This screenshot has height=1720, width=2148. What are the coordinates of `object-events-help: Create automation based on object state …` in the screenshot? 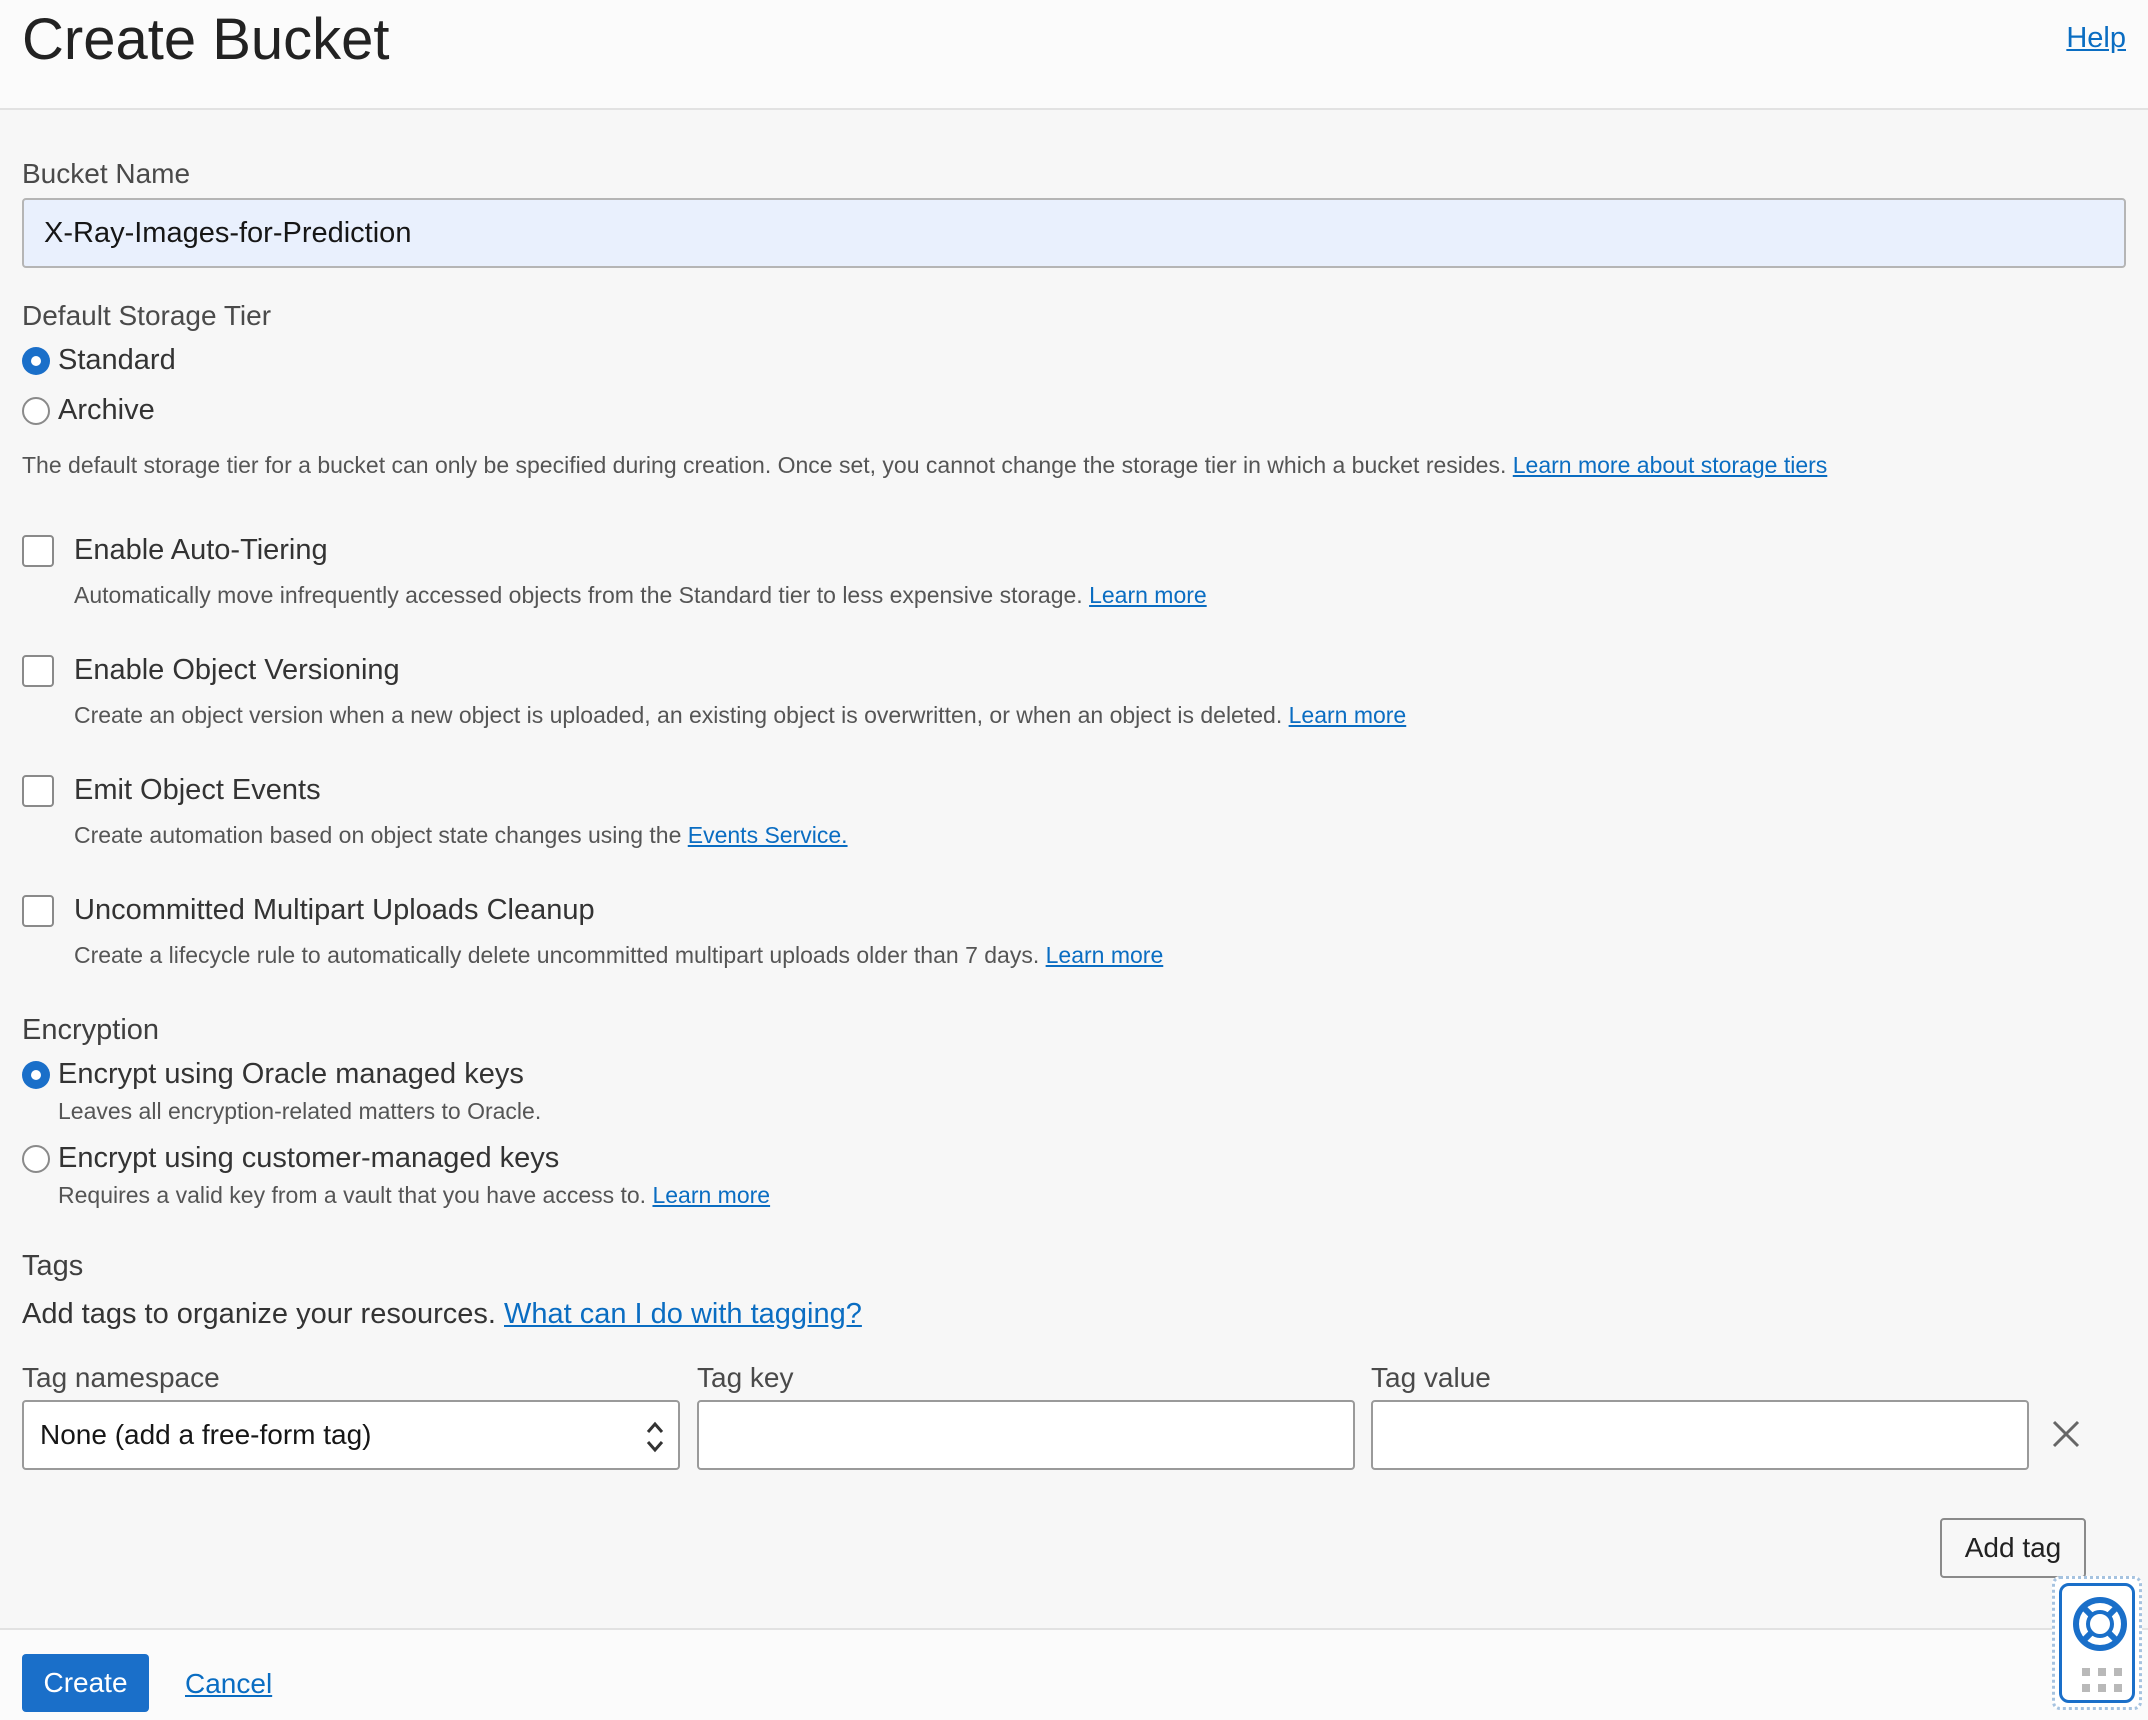 It's located at (461, 835).